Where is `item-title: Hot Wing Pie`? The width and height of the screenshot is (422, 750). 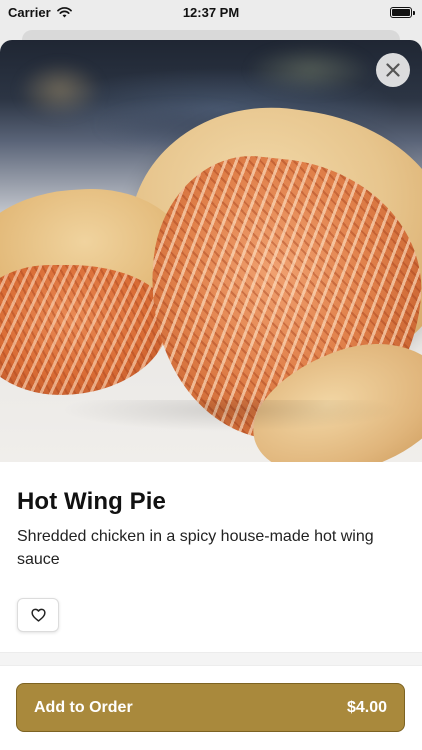
item-title: Hot Wing Pie is located at coordinates (91, 501).